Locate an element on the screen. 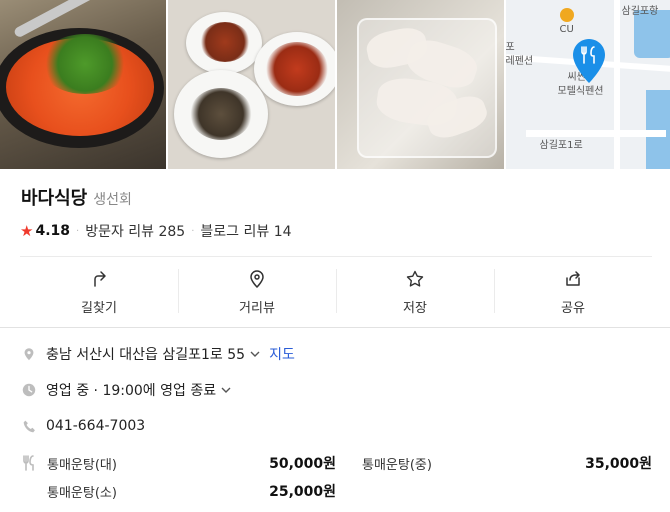 This screenshot has width=670, height=512. map-pin-icon is located at coordinates (588, 61).